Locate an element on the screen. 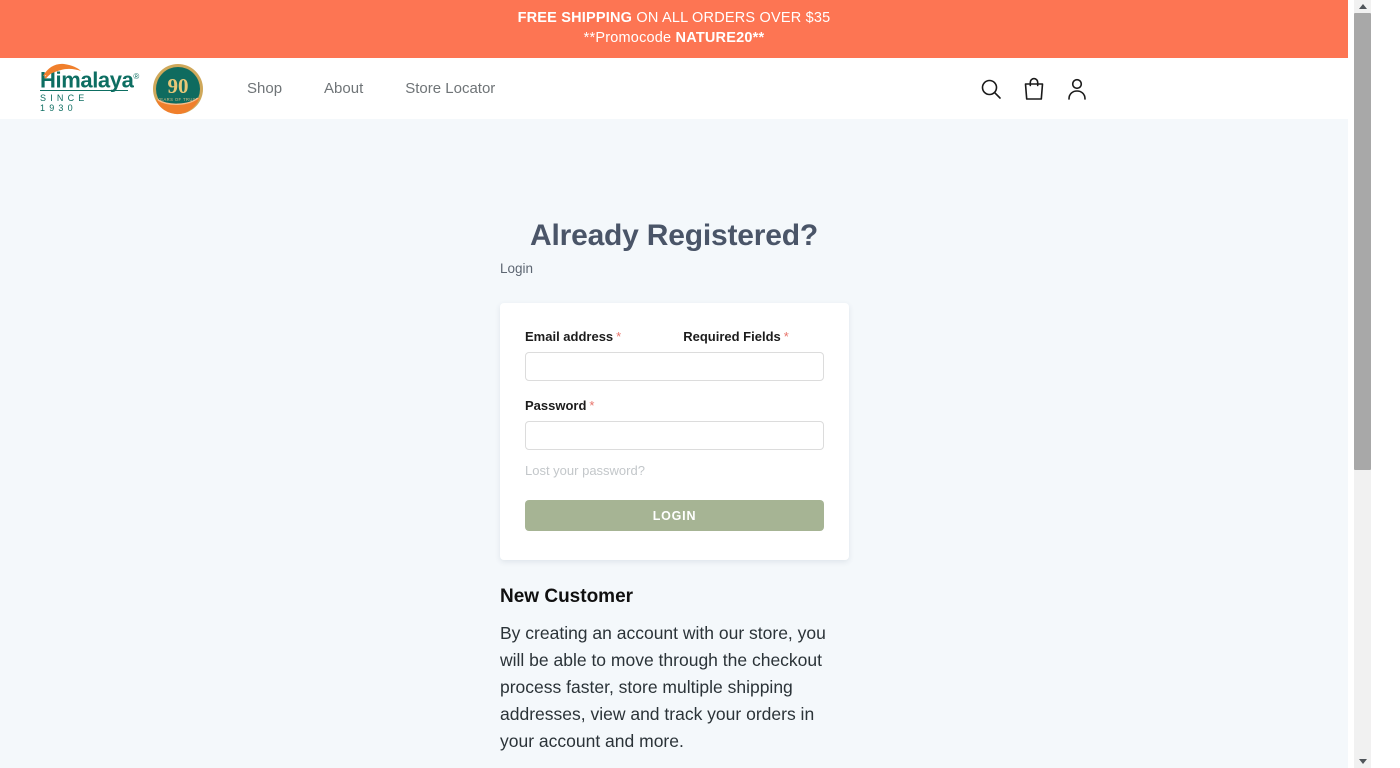  brand-tagline: SINCE 1930 is located at coordinates (64, 103).